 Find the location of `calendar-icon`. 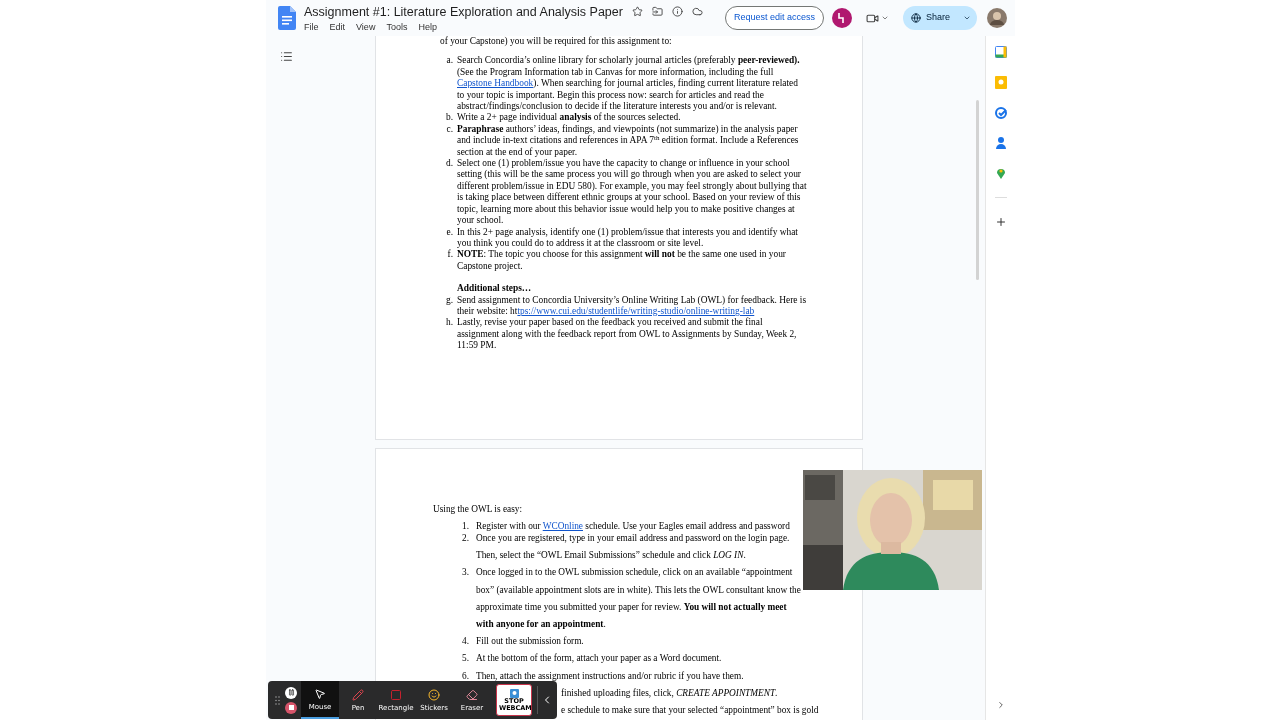

calendar-icon is located at coordinates (1000, 52).